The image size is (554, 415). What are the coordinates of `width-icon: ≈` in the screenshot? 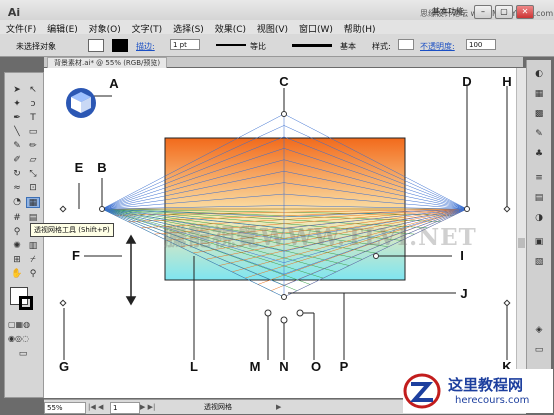 It's located at (17, 188).